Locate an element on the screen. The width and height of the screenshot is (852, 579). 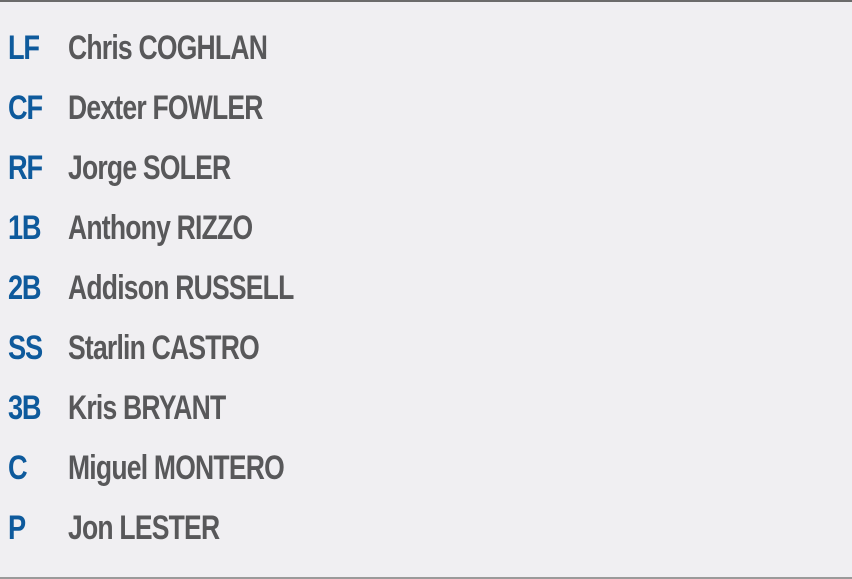
position-label: 2B is located at coordinates (25, 287).